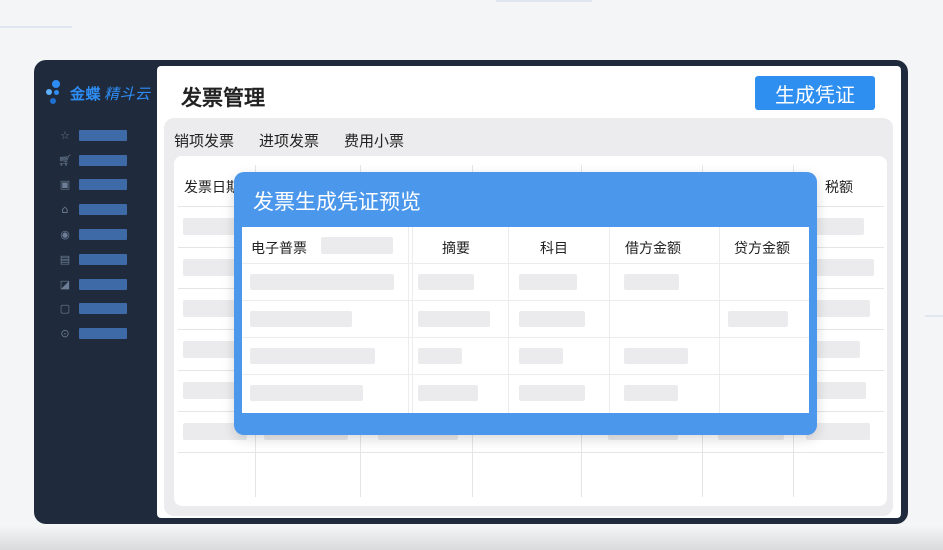 The image size is (943, 550). What do you see at coordinates (839, 188) in the screenshot?
I see `column-header-tax-amount: 税额` at bounding box center [839, 188].